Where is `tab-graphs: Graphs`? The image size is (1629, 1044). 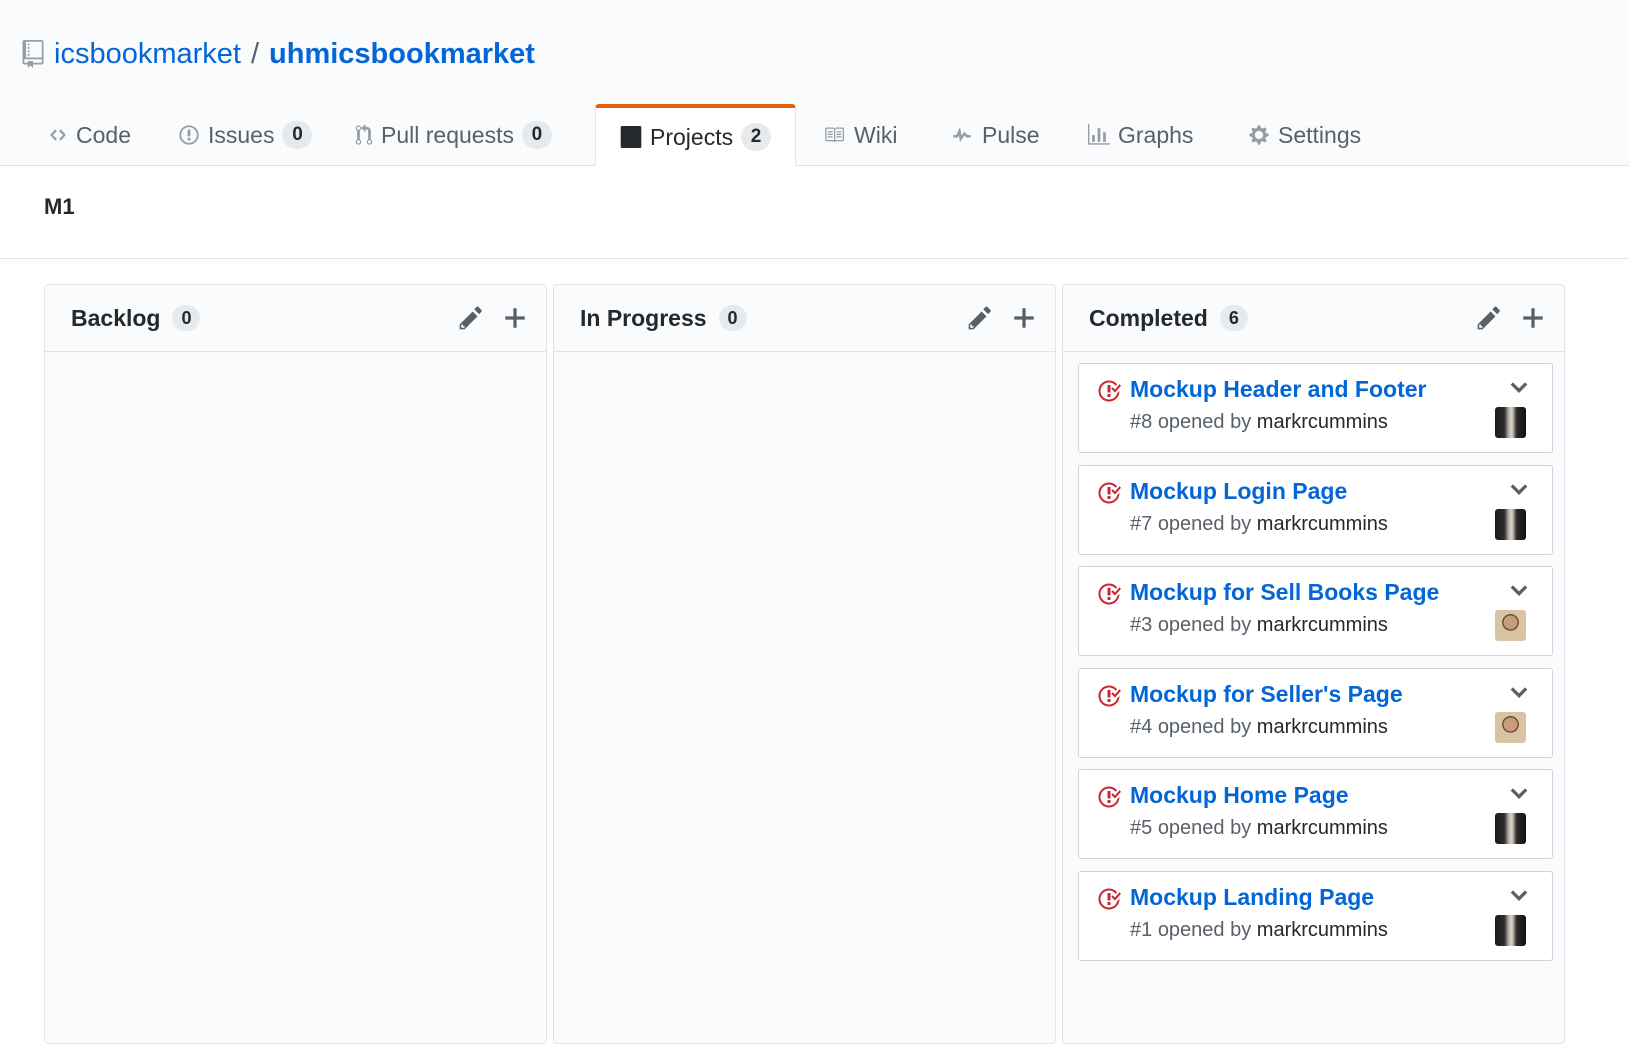
tab-graphs: Graphs is located at coordinates (1140, 135).